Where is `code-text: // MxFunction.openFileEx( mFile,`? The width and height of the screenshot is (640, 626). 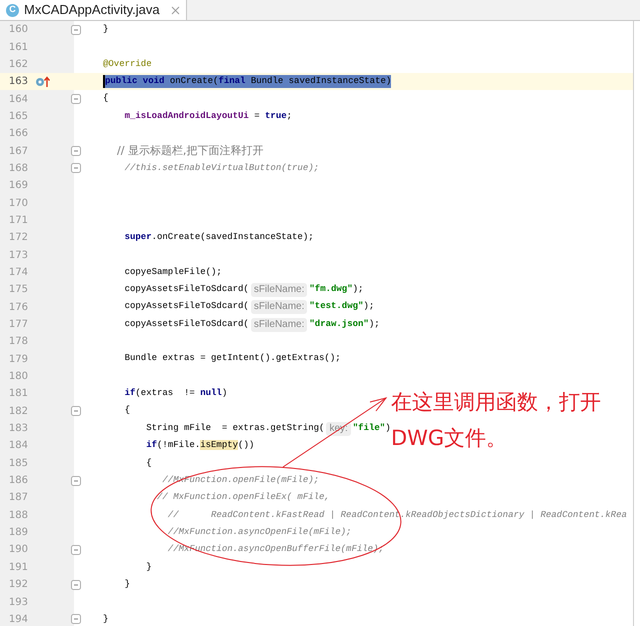
code-text: // MxFunction.openFileEx( mFile, is located at coordinates (243, 497).